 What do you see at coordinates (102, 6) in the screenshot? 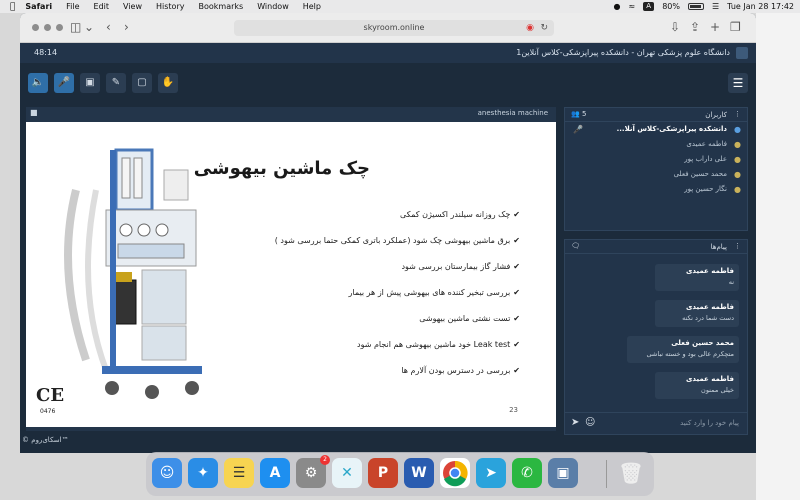
I see `menu-edit: Edit` at bounding box center [102, 6].